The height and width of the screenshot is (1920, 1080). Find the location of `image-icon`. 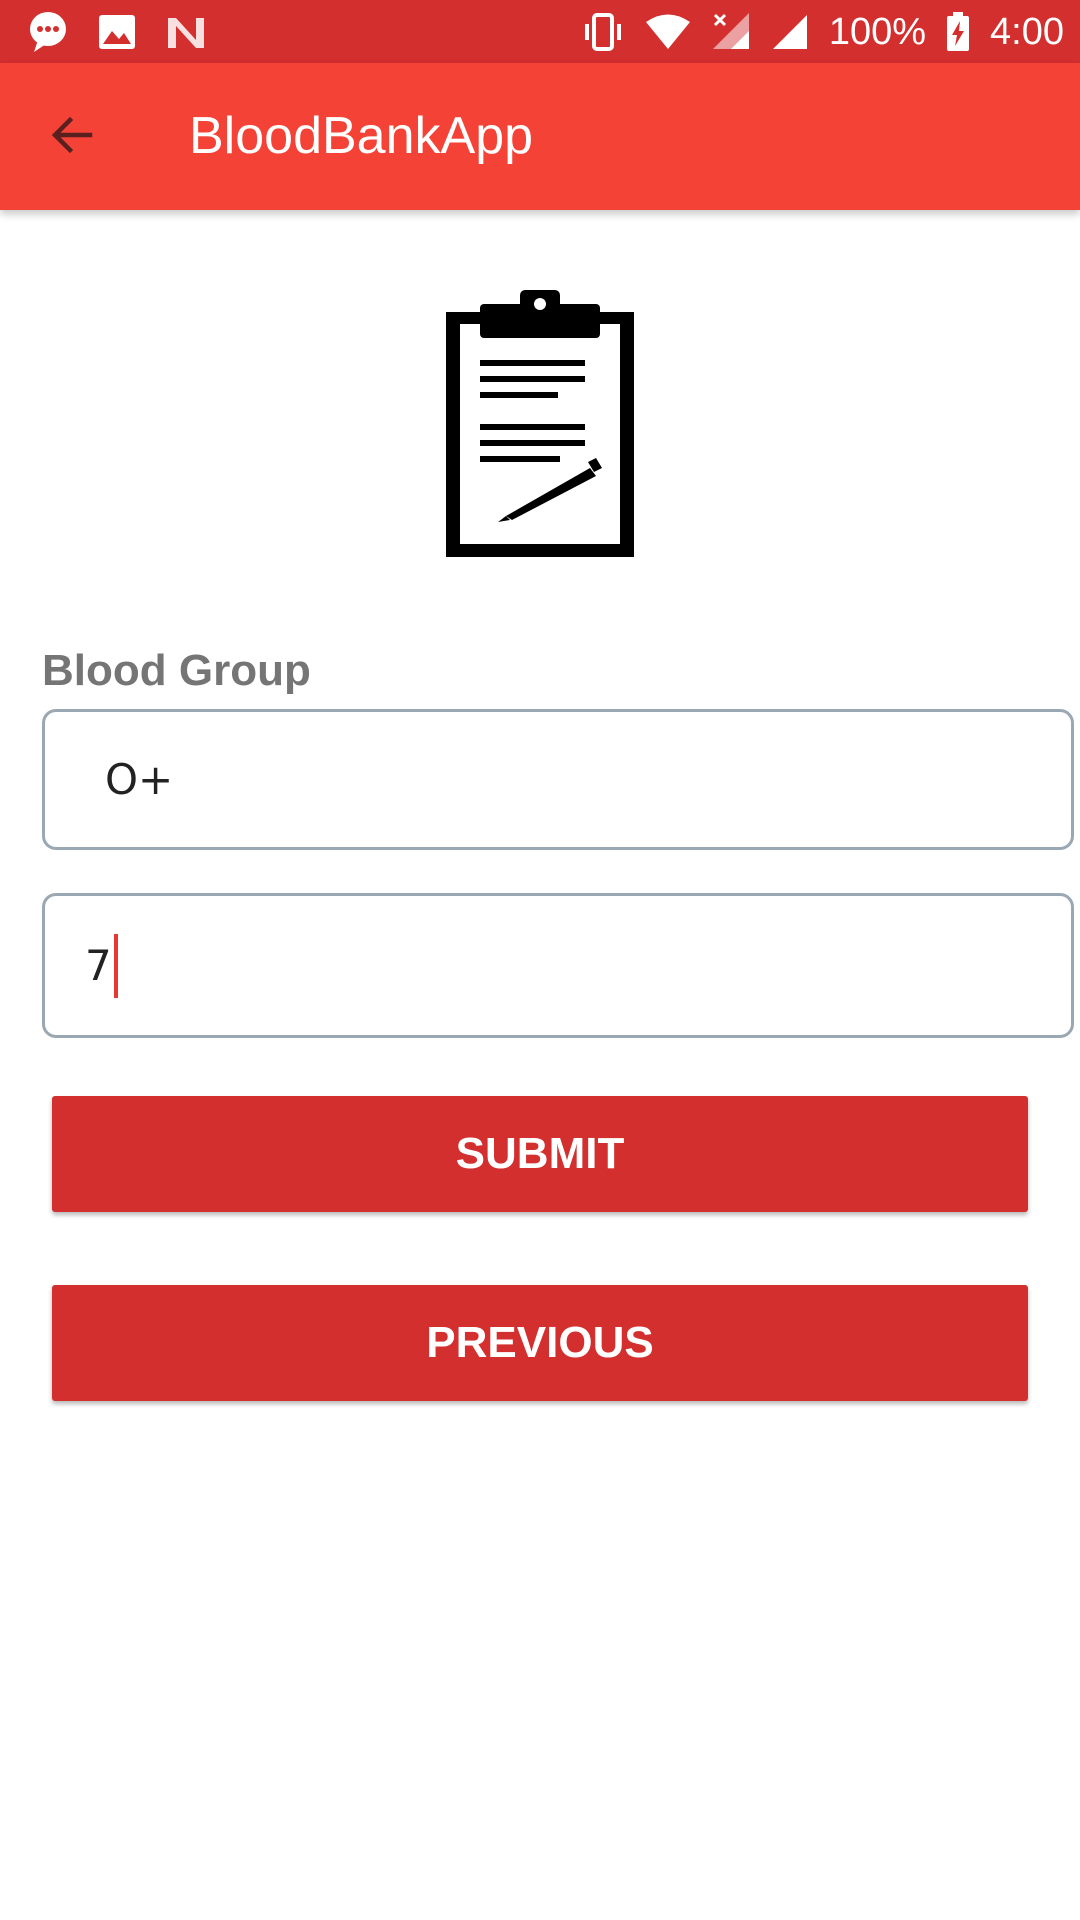

image-icon is located at coordinates (117, 32).